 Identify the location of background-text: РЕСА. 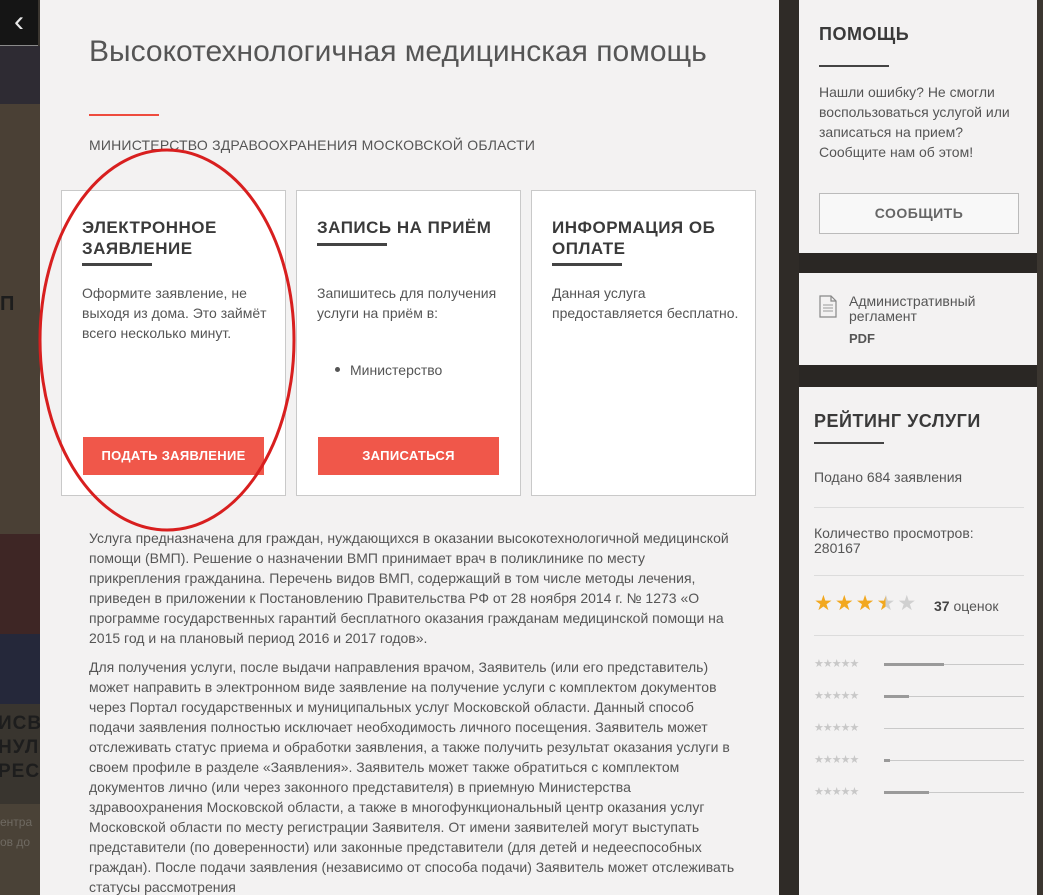
(20, 771).